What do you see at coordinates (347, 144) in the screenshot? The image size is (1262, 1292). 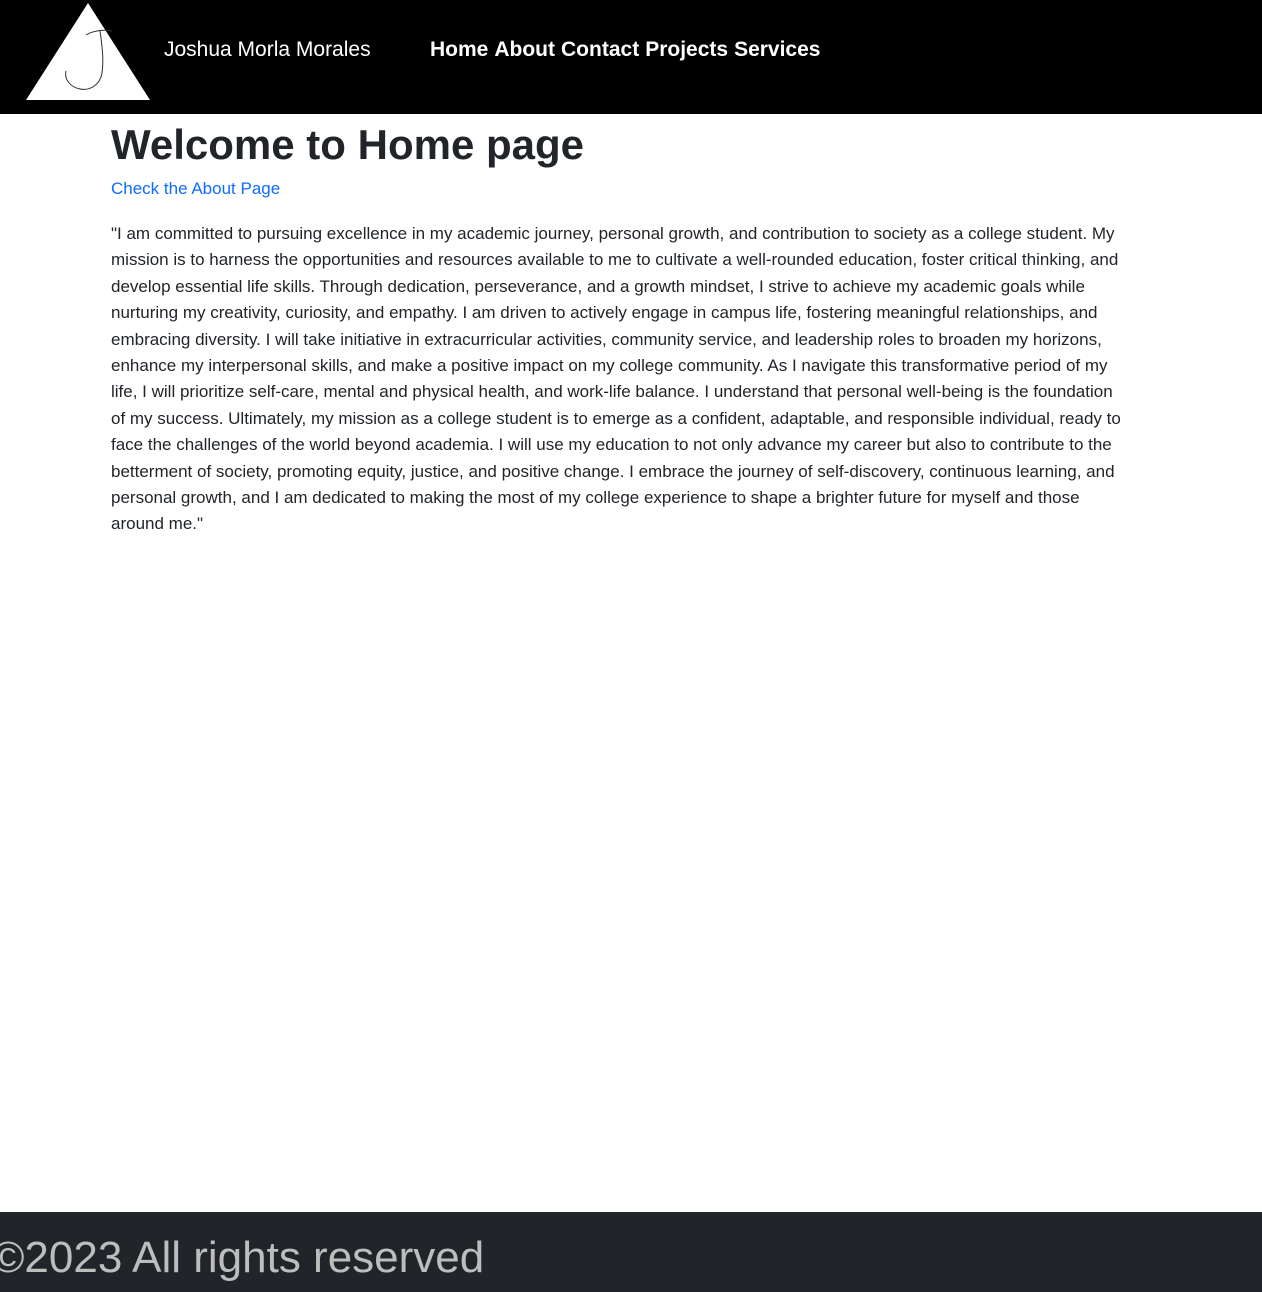 I see `page-title: Welcome to Home page` at bounding box center [347, 144].